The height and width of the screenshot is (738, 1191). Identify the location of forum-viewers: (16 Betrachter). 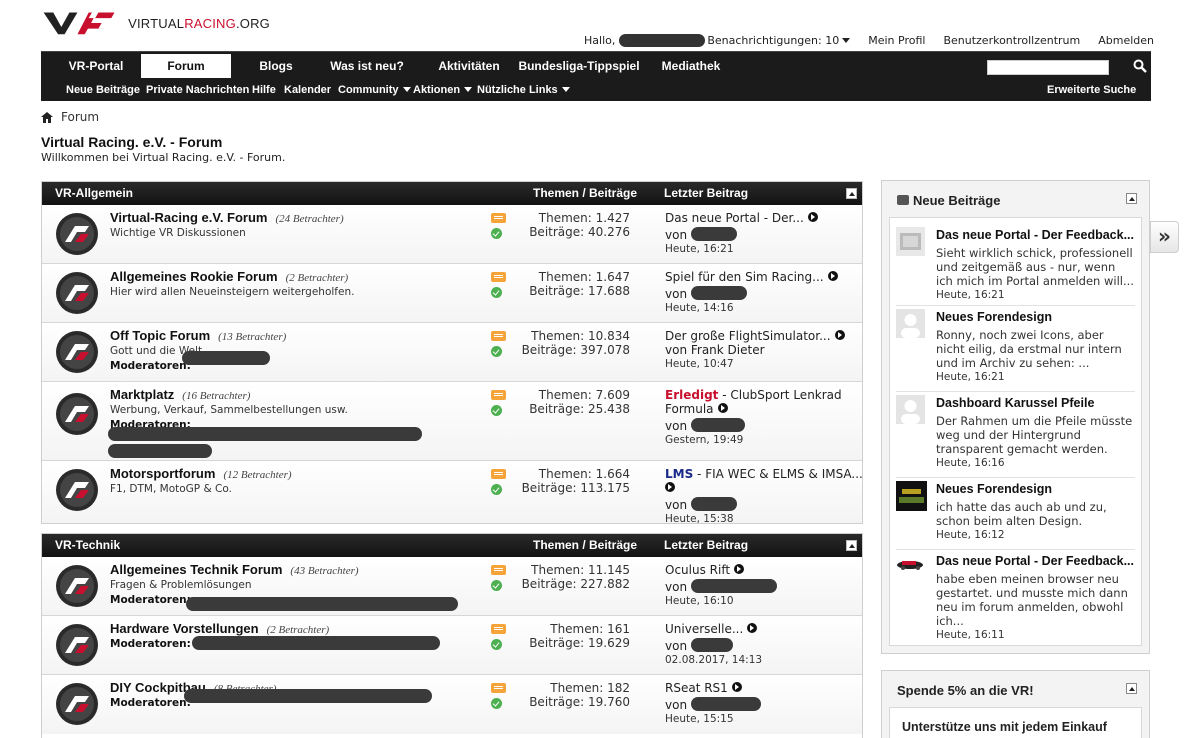
(216, 396).